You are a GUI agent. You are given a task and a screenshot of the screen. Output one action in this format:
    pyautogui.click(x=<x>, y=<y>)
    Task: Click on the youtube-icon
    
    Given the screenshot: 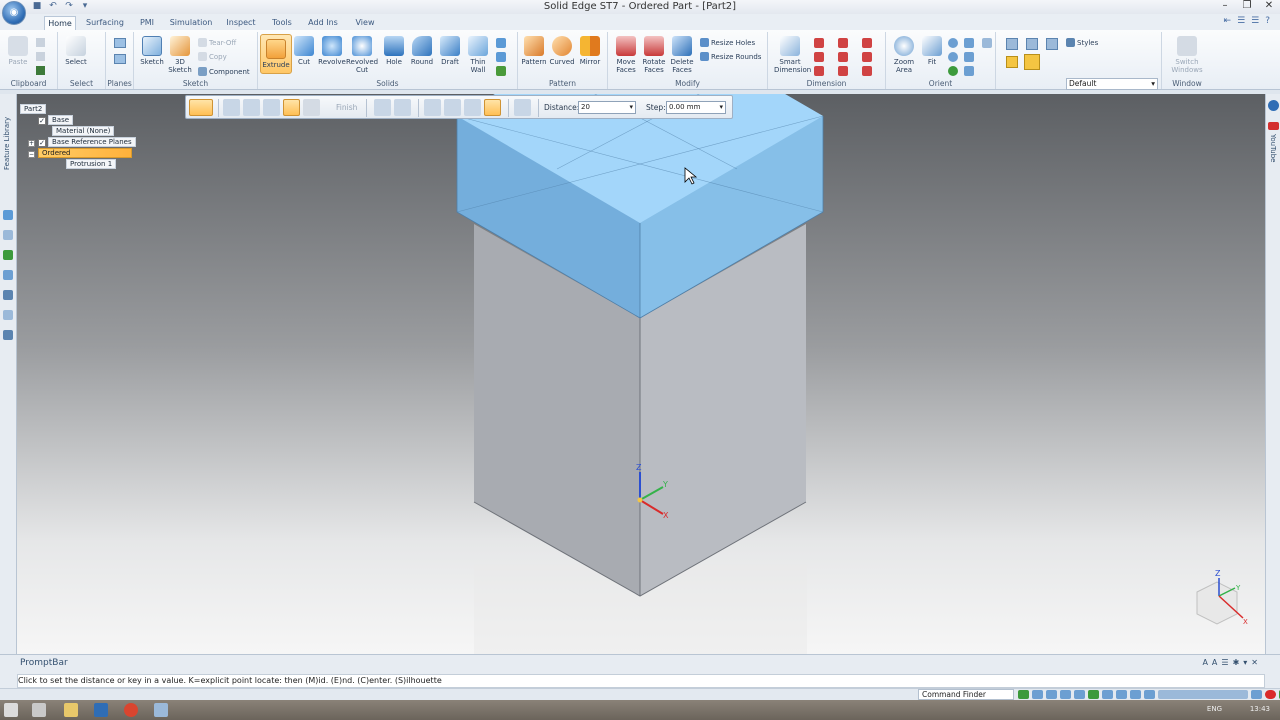 What is the action you would take?
    pyautogui.click(x=1273, y=126)
    